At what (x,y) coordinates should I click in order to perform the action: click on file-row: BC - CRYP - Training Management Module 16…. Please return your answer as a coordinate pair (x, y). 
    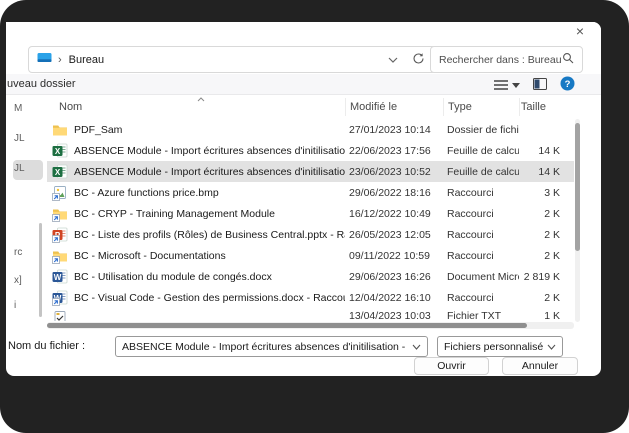
    Looking at the image, I should click on (310, 213).